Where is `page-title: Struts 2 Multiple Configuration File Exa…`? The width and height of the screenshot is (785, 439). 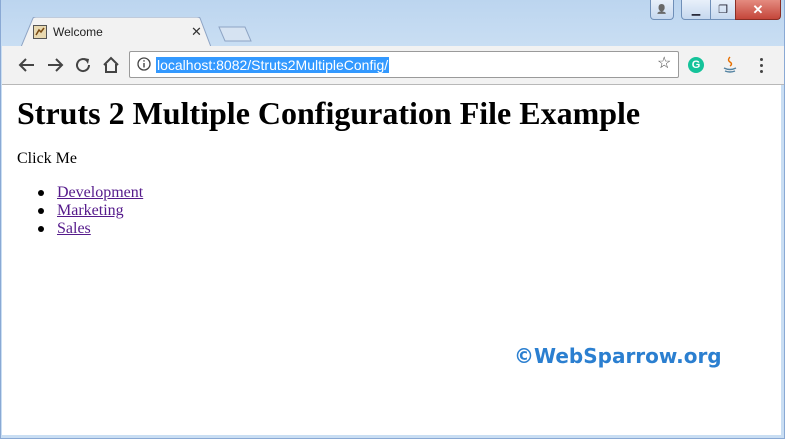 page-title: Struts 2 Multiple Configuration File Exa… is located at coordinates (329, 113).